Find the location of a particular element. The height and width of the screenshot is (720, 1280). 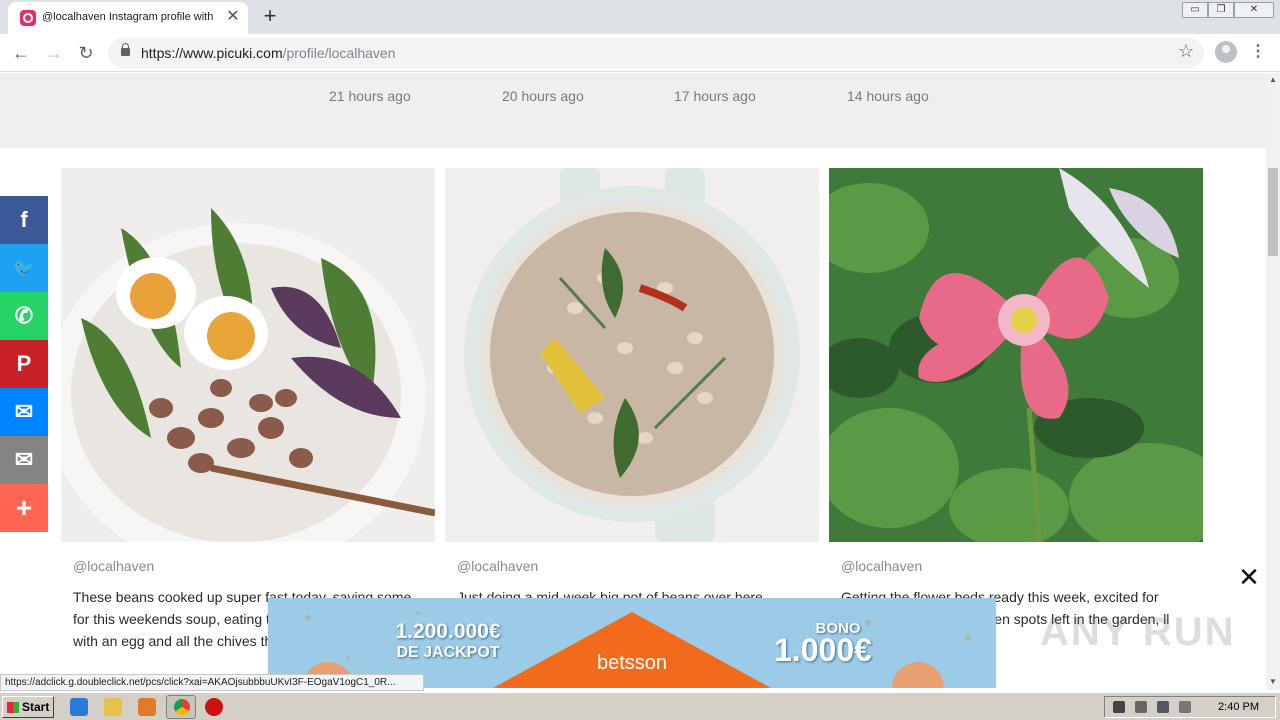

opera-icon is located at coordinates (214, 707).